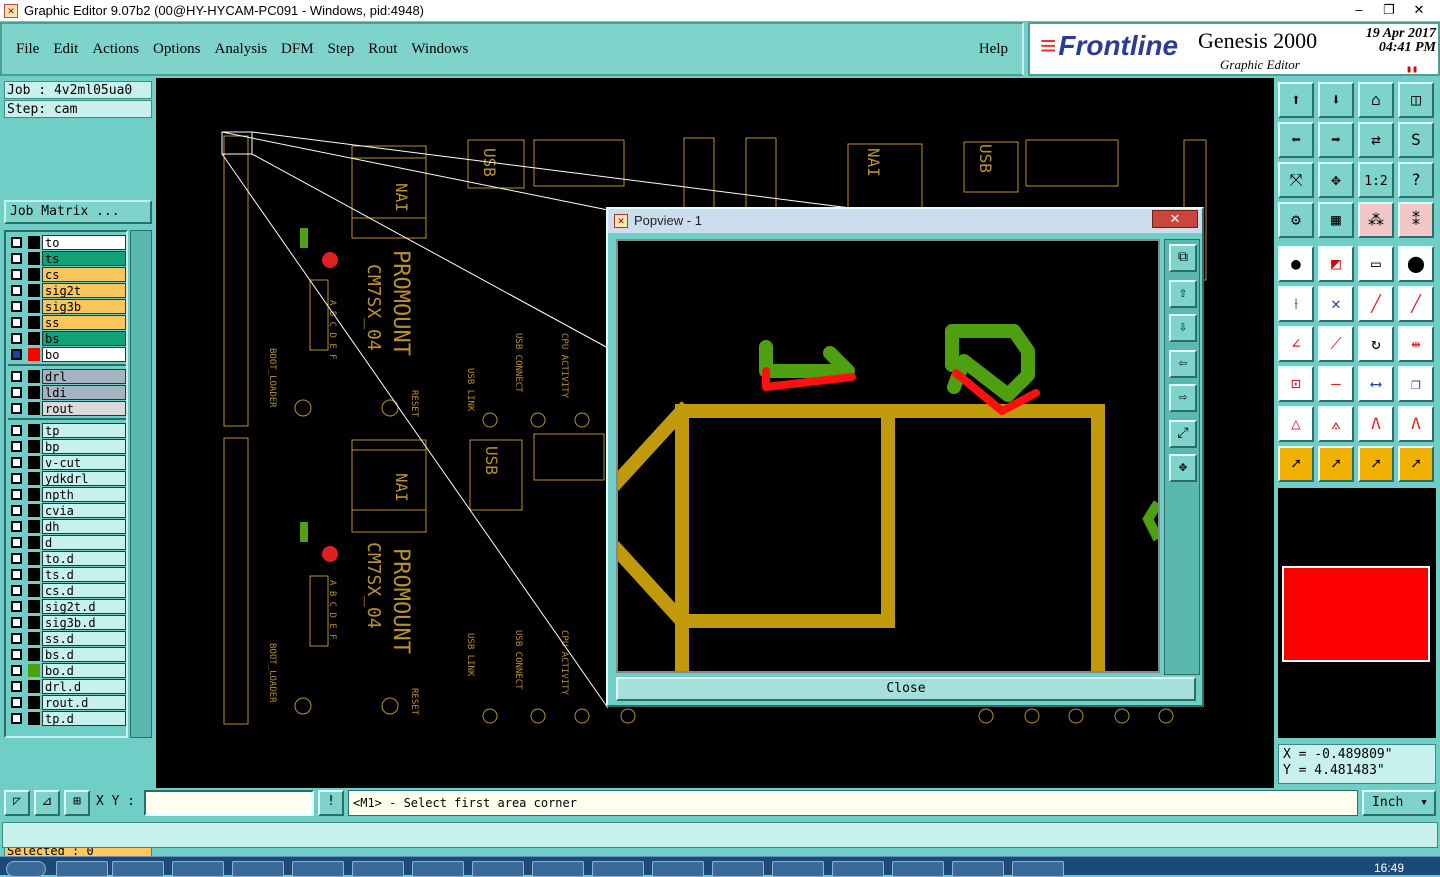 The image size is (1440, 877). Describe the element at coordinates (1296, 180) in the screenshot. I see `tool-zoom-fit-button: ⤧` at that location.